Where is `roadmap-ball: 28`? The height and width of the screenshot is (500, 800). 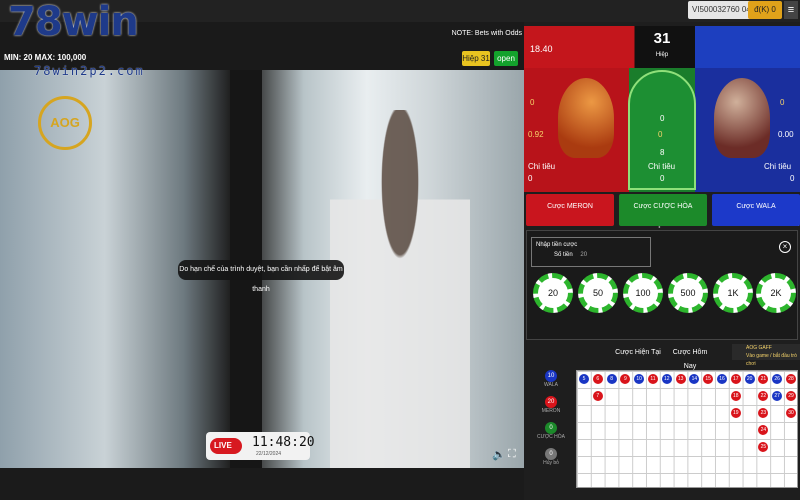 roadmap-ball: 28 is located at coordinates (791, 379).